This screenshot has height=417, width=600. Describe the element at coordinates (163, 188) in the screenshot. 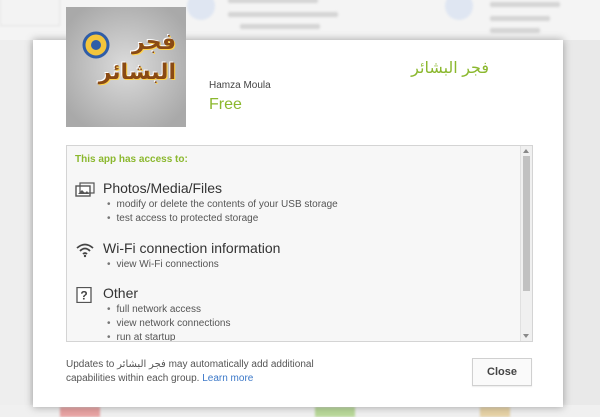

I see `permission-group-title: Photos/Media/Files` at that location.